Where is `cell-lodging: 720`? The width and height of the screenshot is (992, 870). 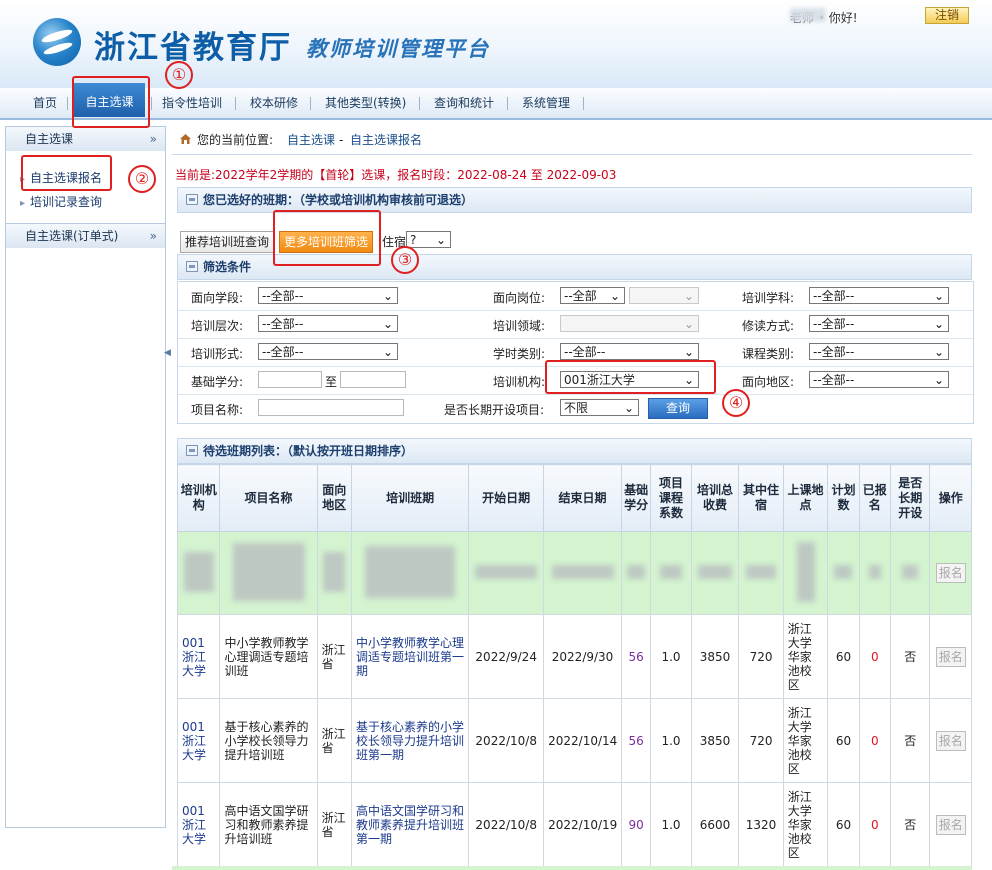
cell-lodging: 720 is located at coordinates (761, 656).